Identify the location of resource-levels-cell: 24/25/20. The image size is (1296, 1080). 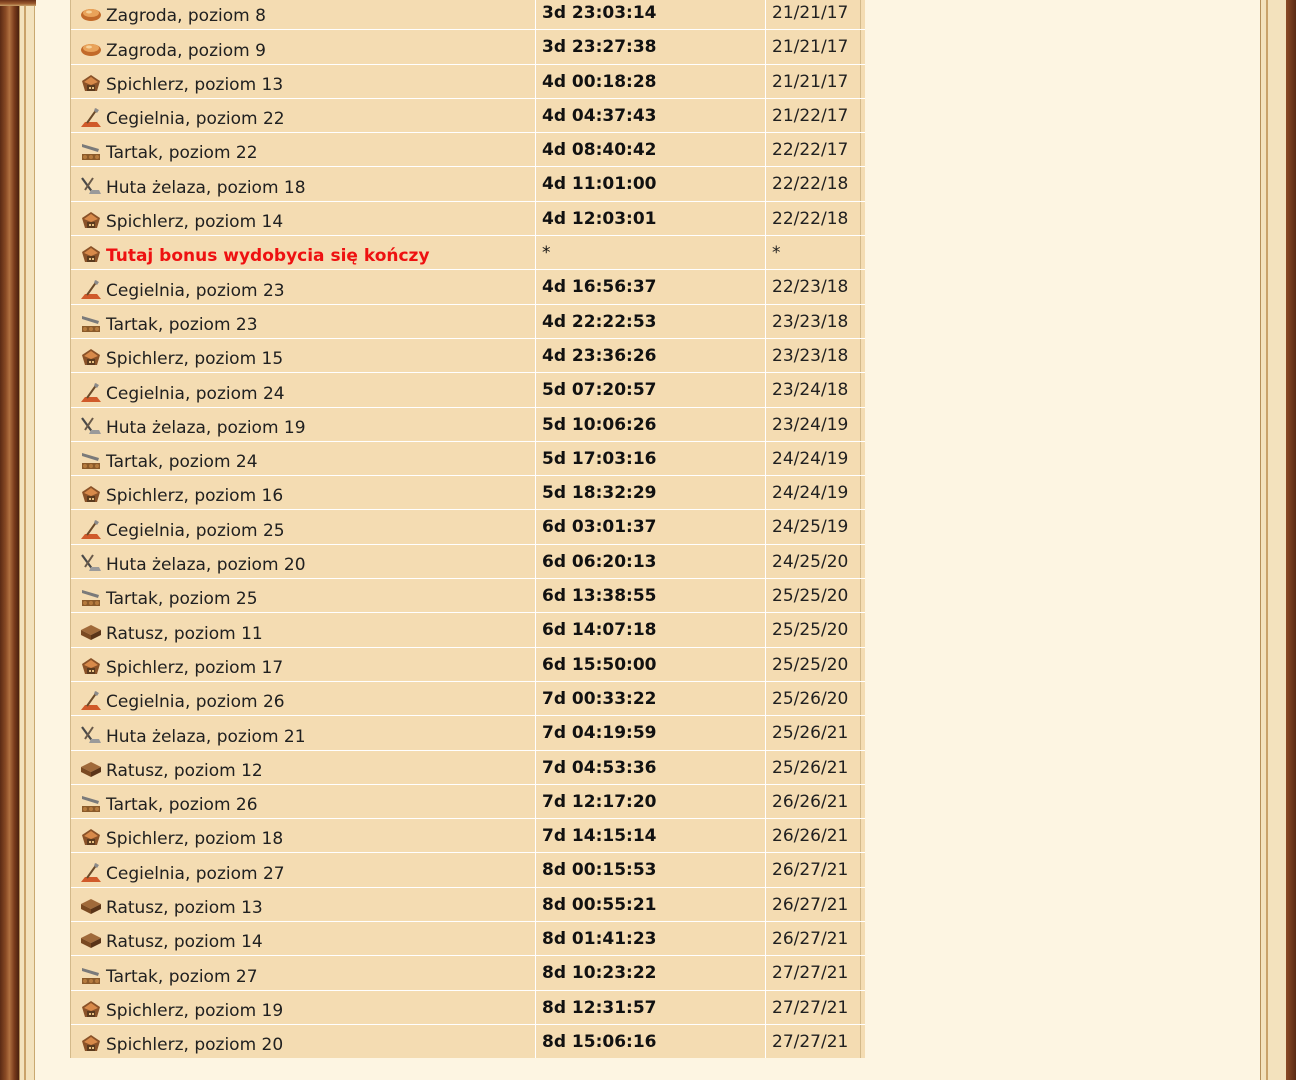
(813, 561).